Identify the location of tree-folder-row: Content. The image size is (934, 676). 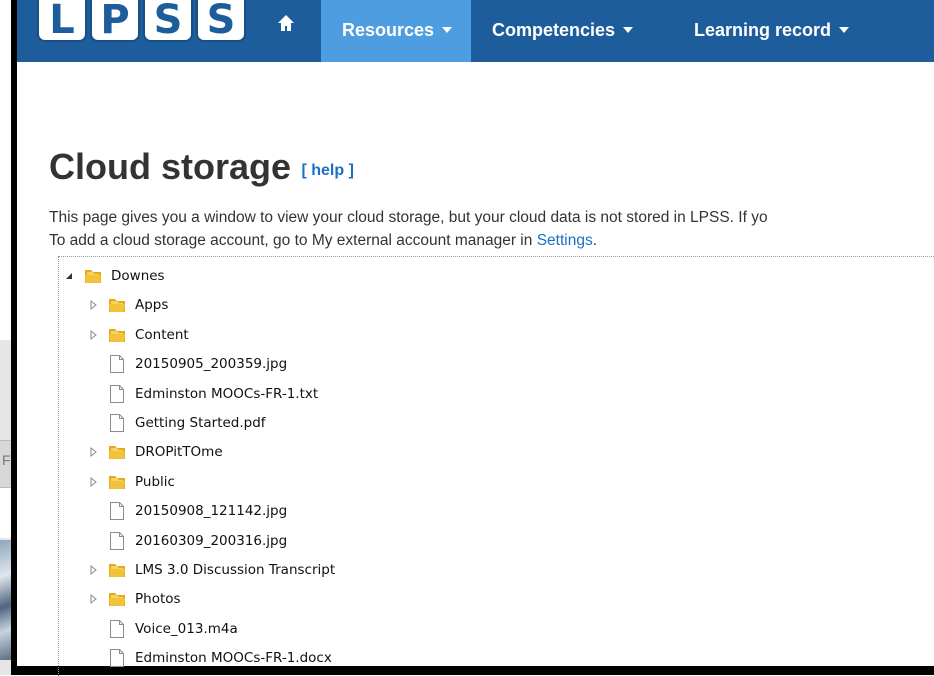
(138, 335).